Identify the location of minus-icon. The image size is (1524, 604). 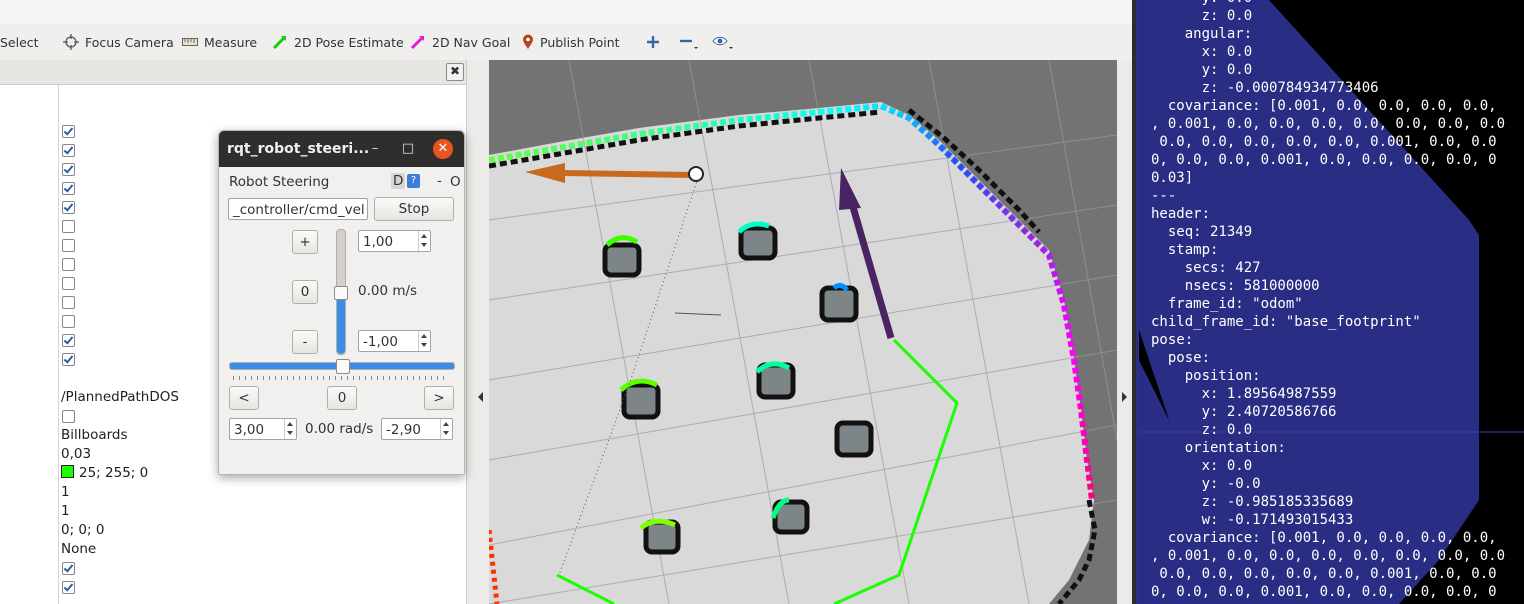
(689, 44).